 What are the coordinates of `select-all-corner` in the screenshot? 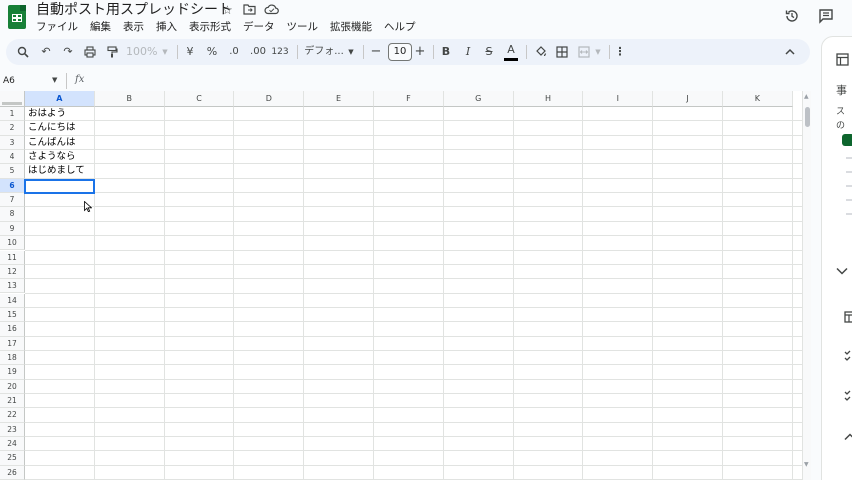 It's located at (12, 99).